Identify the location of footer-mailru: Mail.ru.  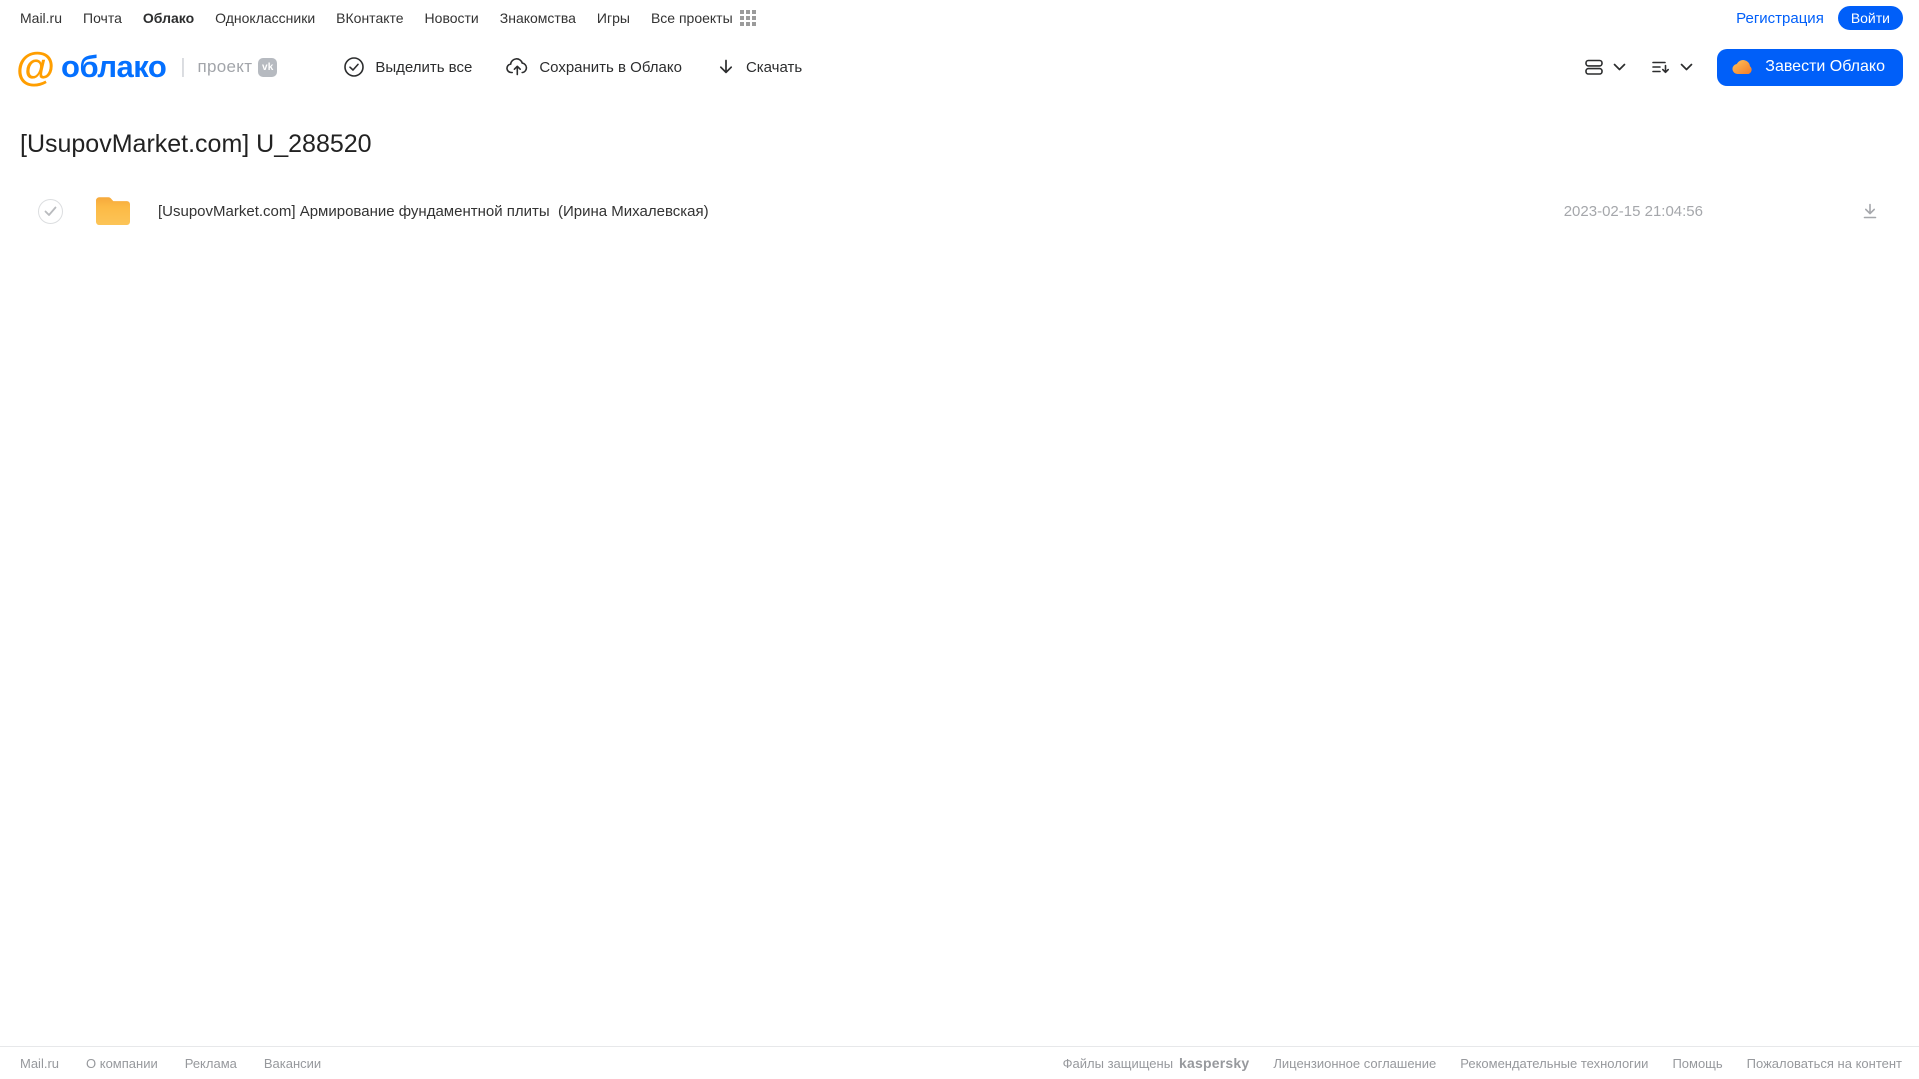
(39, 1063).